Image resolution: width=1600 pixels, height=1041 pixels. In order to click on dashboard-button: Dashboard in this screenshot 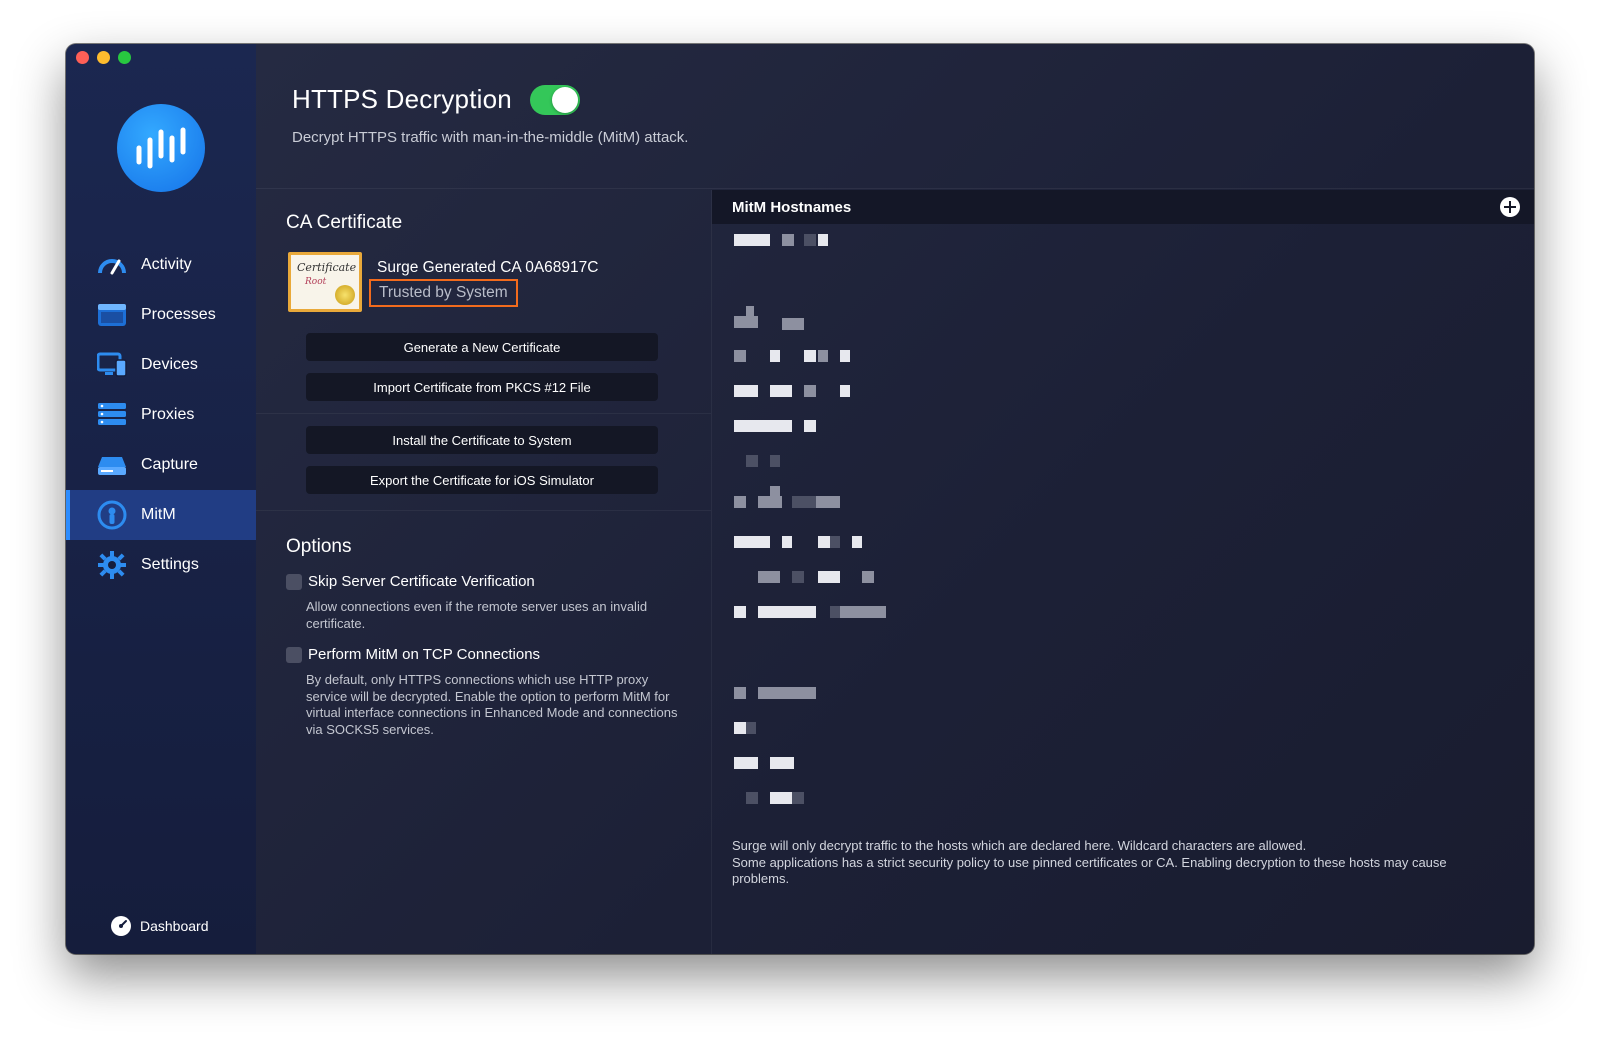, I will do `click(159, 926)`.